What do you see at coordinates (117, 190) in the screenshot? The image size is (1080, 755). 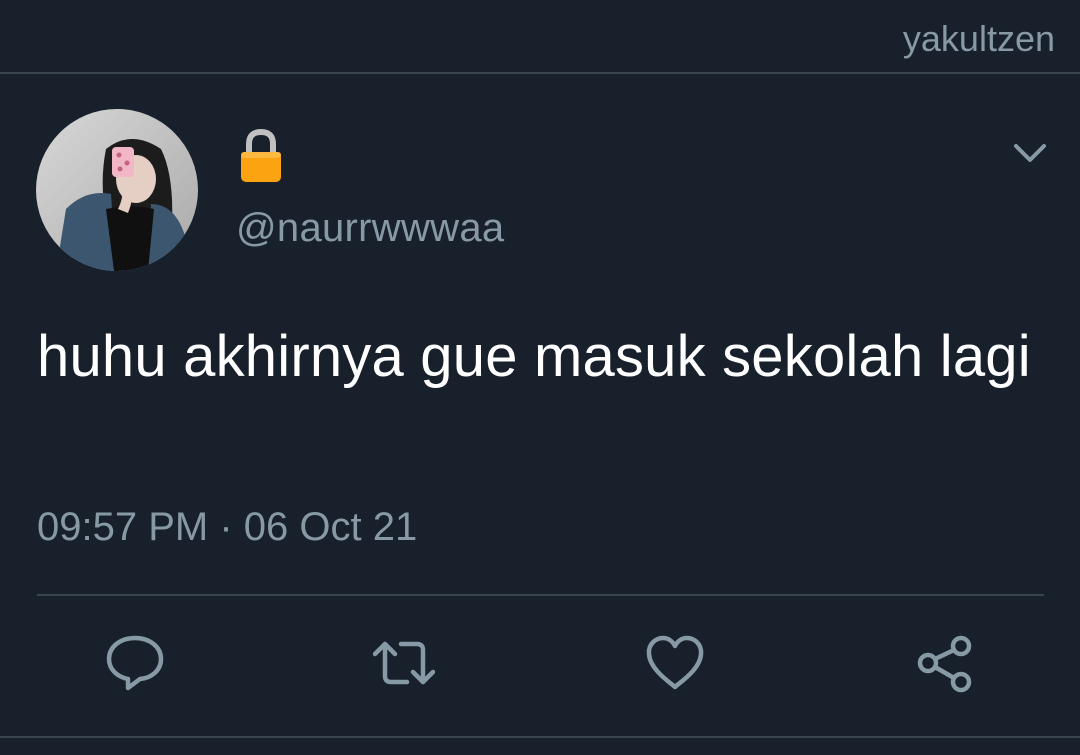 I see `avatar` at bounding box center [117, 190].